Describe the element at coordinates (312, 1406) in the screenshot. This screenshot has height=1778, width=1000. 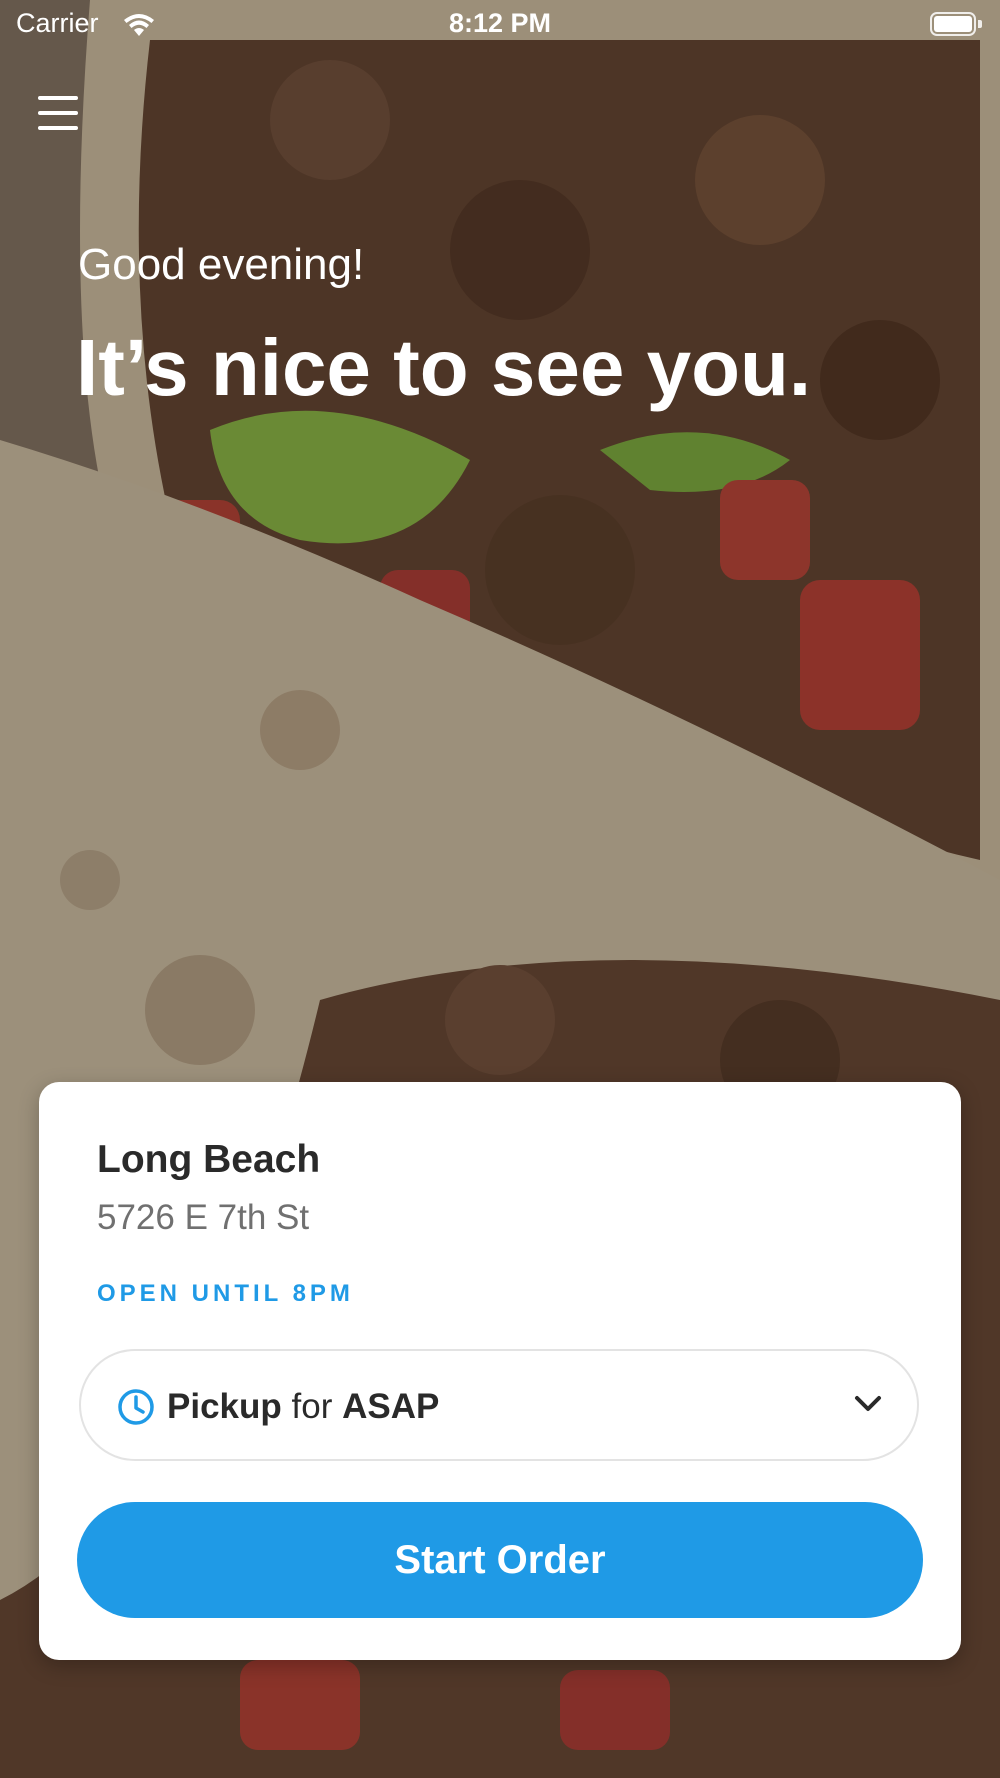
I see `order-connector: for` at that location.